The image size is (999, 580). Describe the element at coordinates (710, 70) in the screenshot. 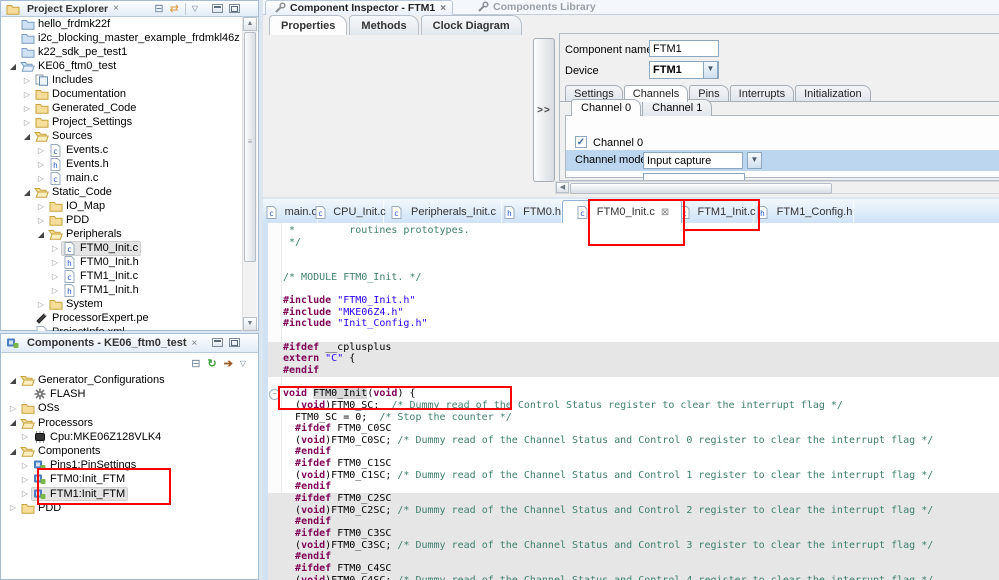

I see `device-dropdown-icon: ▼` at that location.